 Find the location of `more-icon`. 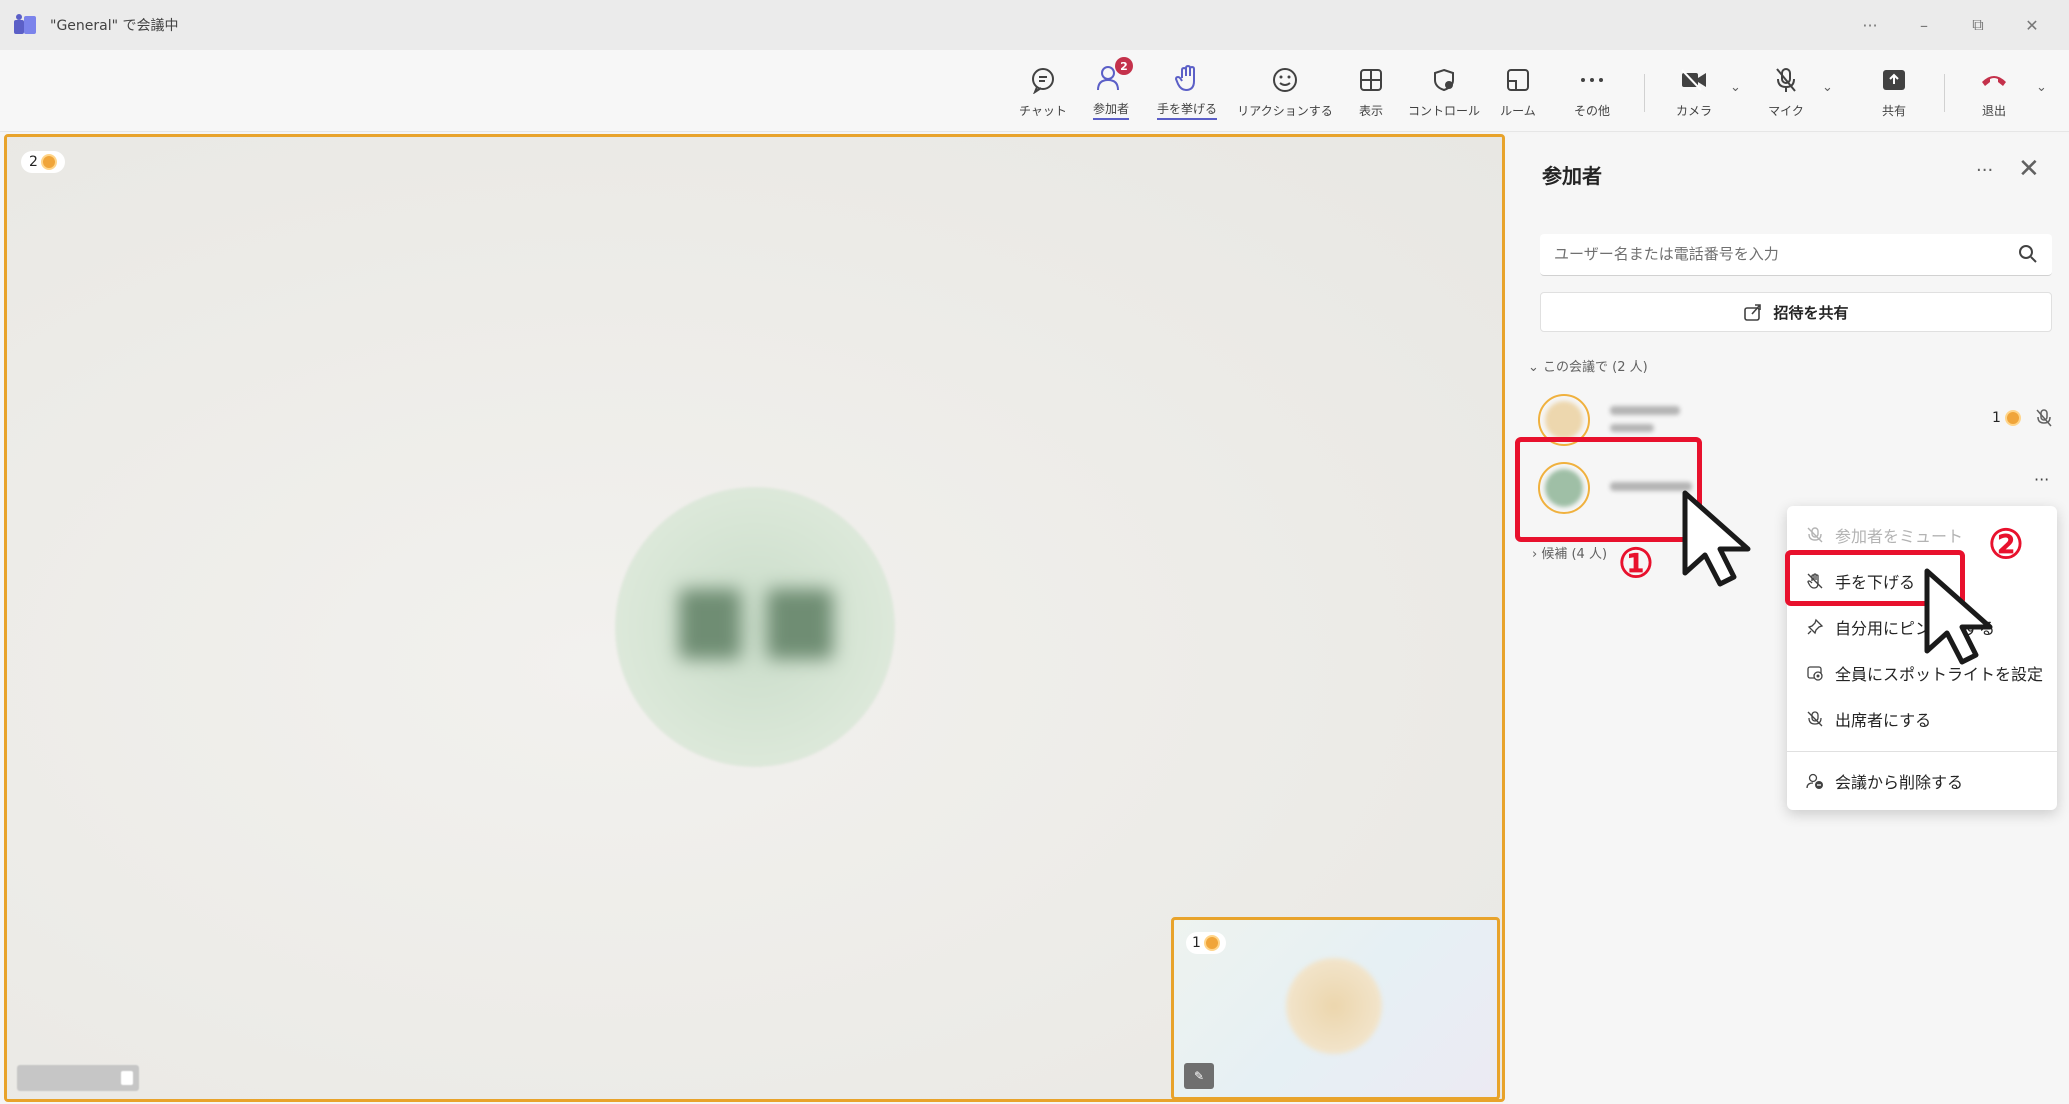

more-icon is located at coordinates (1592, 80).